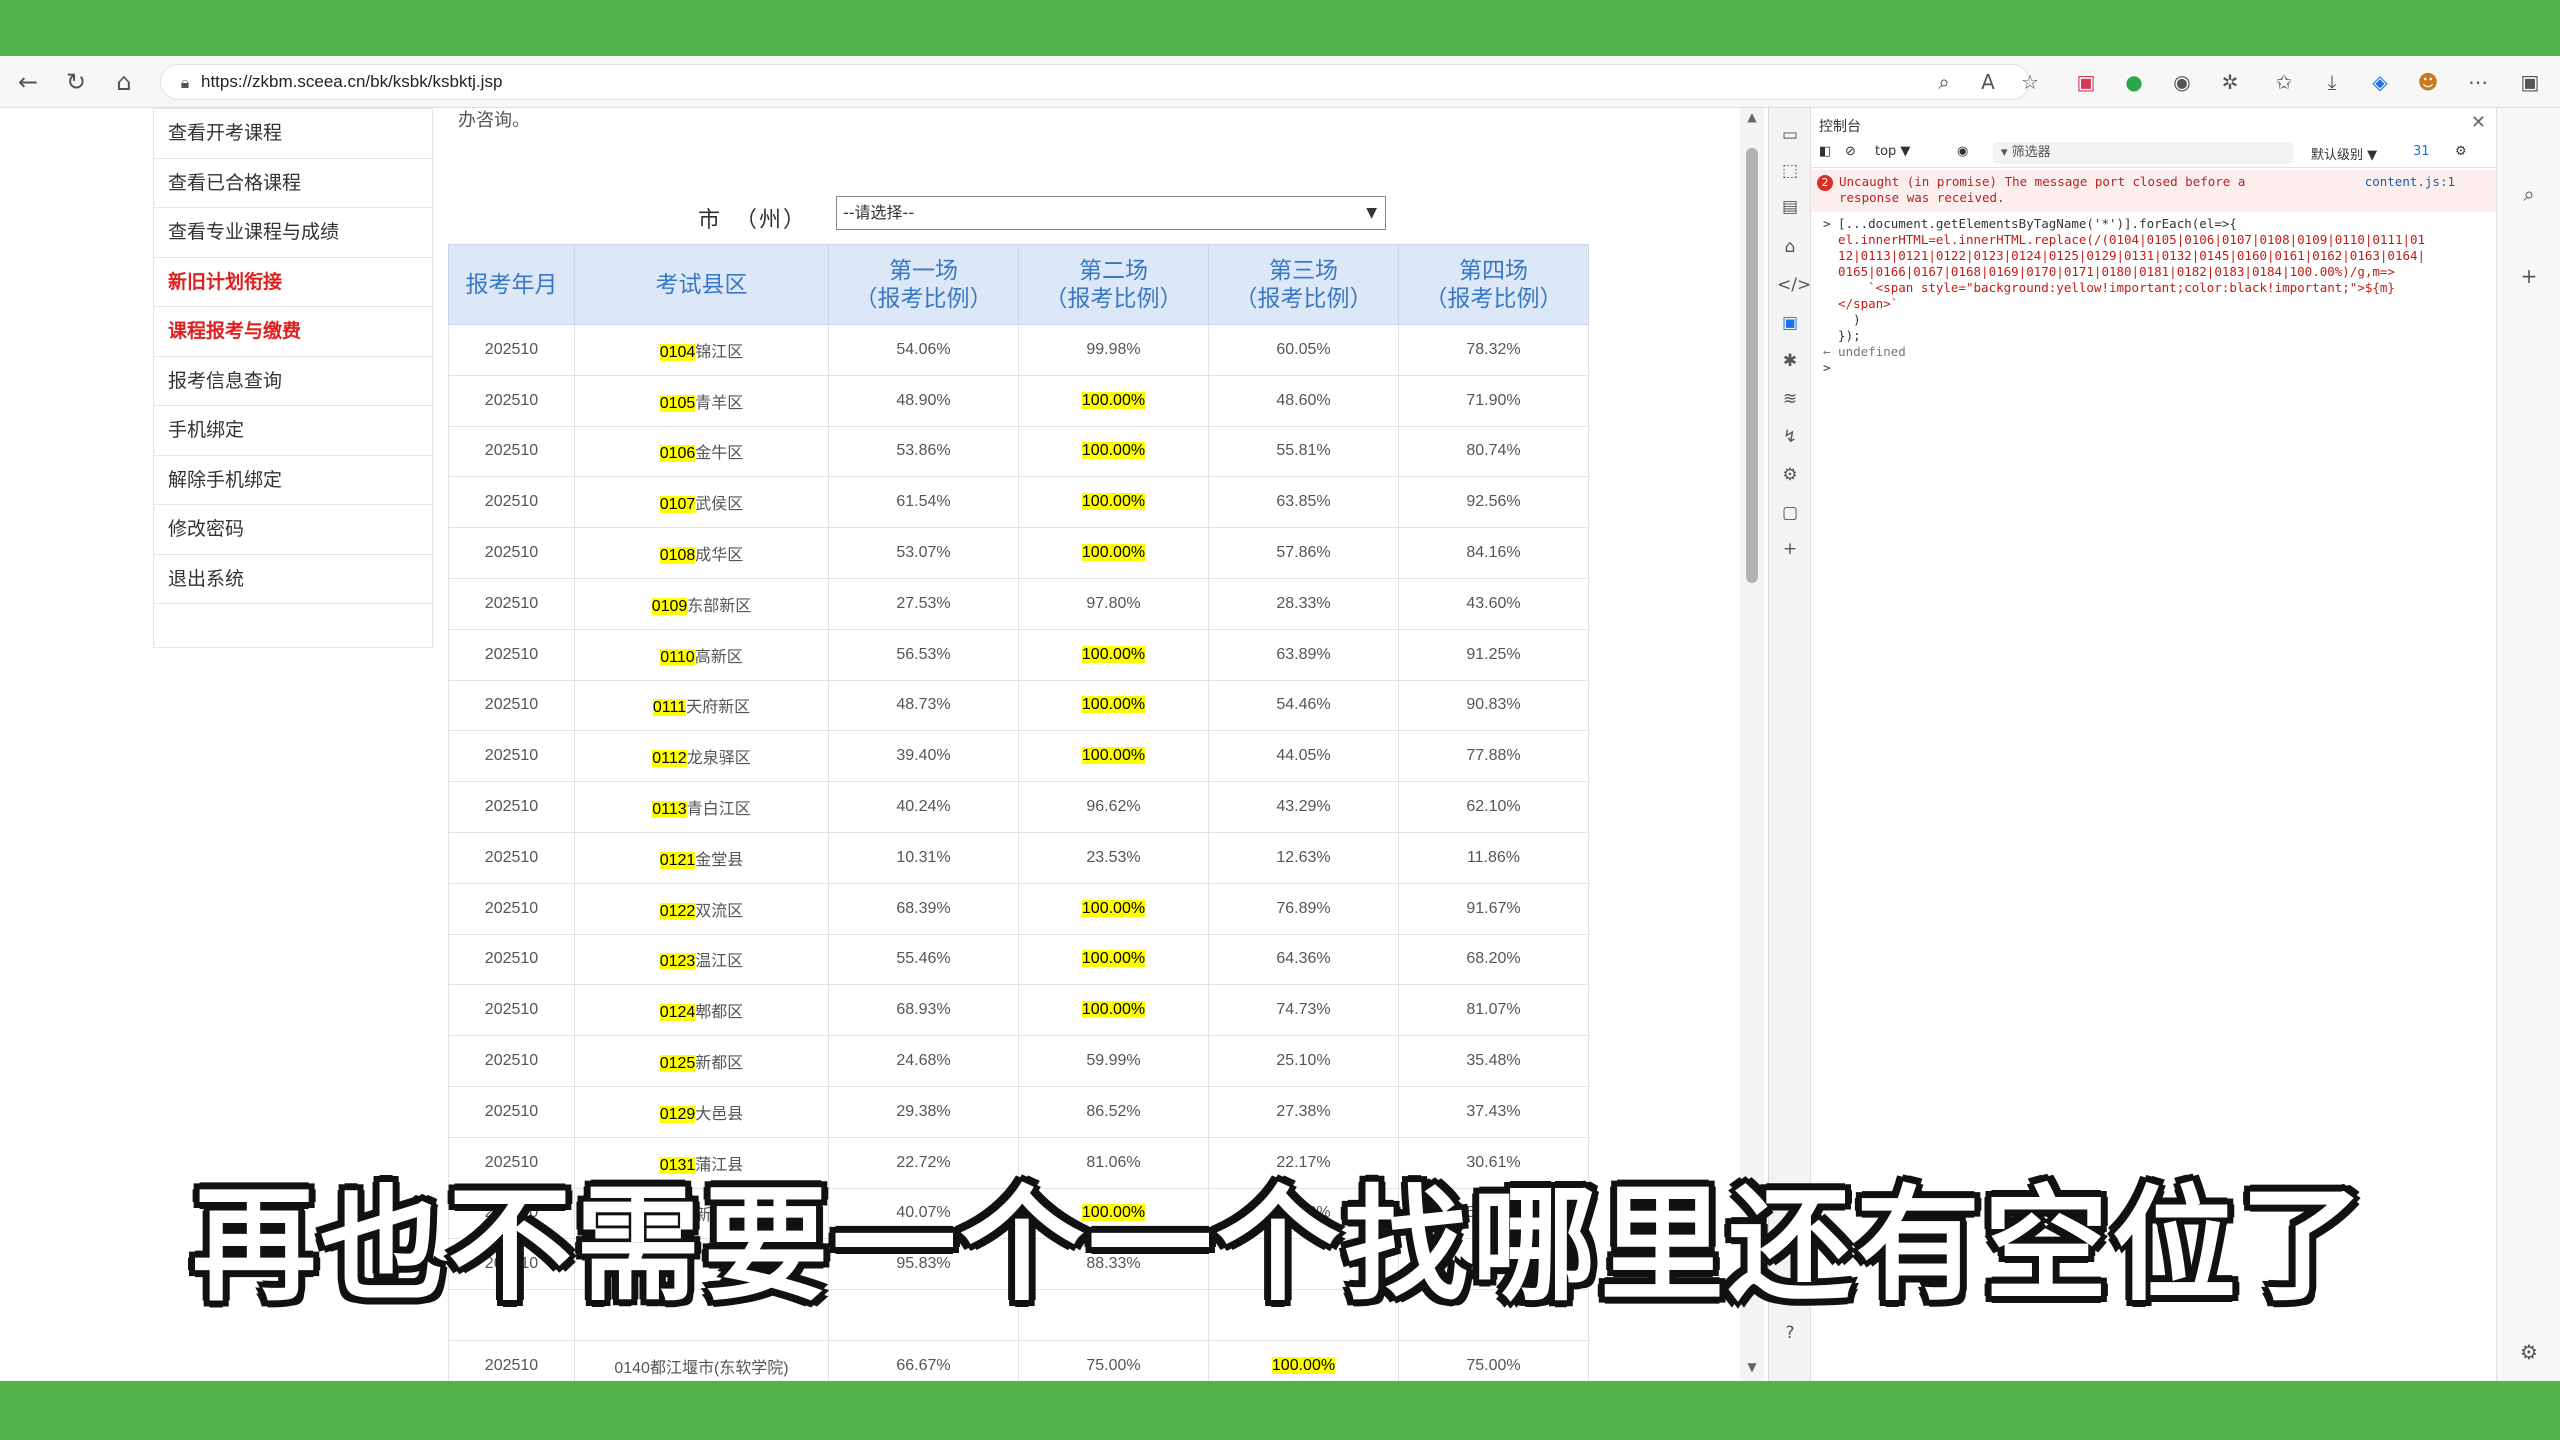 Image resolution: width=2560 pixels, height=1440 pixels. What do you see at coordinates (1113, 654) in the screenshot?
I see `cell-text: 100.00%` at bounding box center [1113, 654].